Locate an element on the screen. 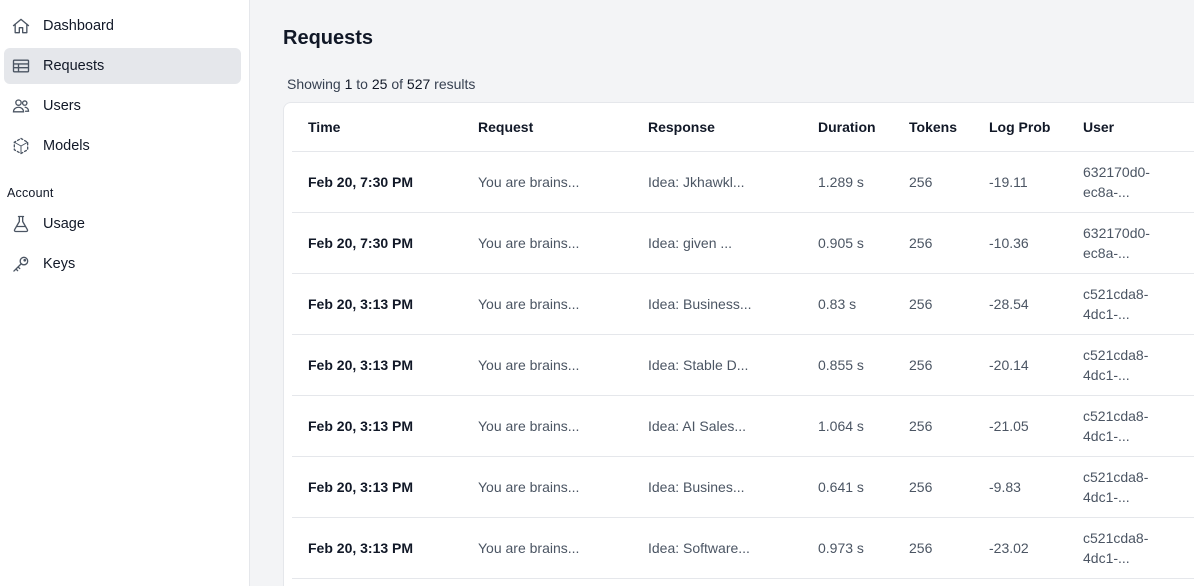 The height and width of the screenshot is (586, 1194). cell-log-prob: -10.36 is located at coordinates (1020, 243).